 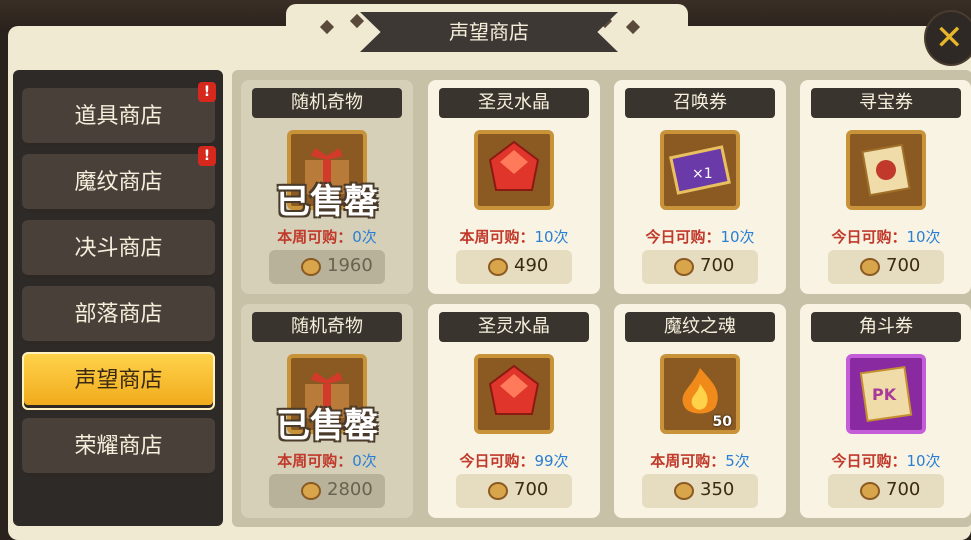 I want to click on item-price: 350, so click(x=717, y=489).